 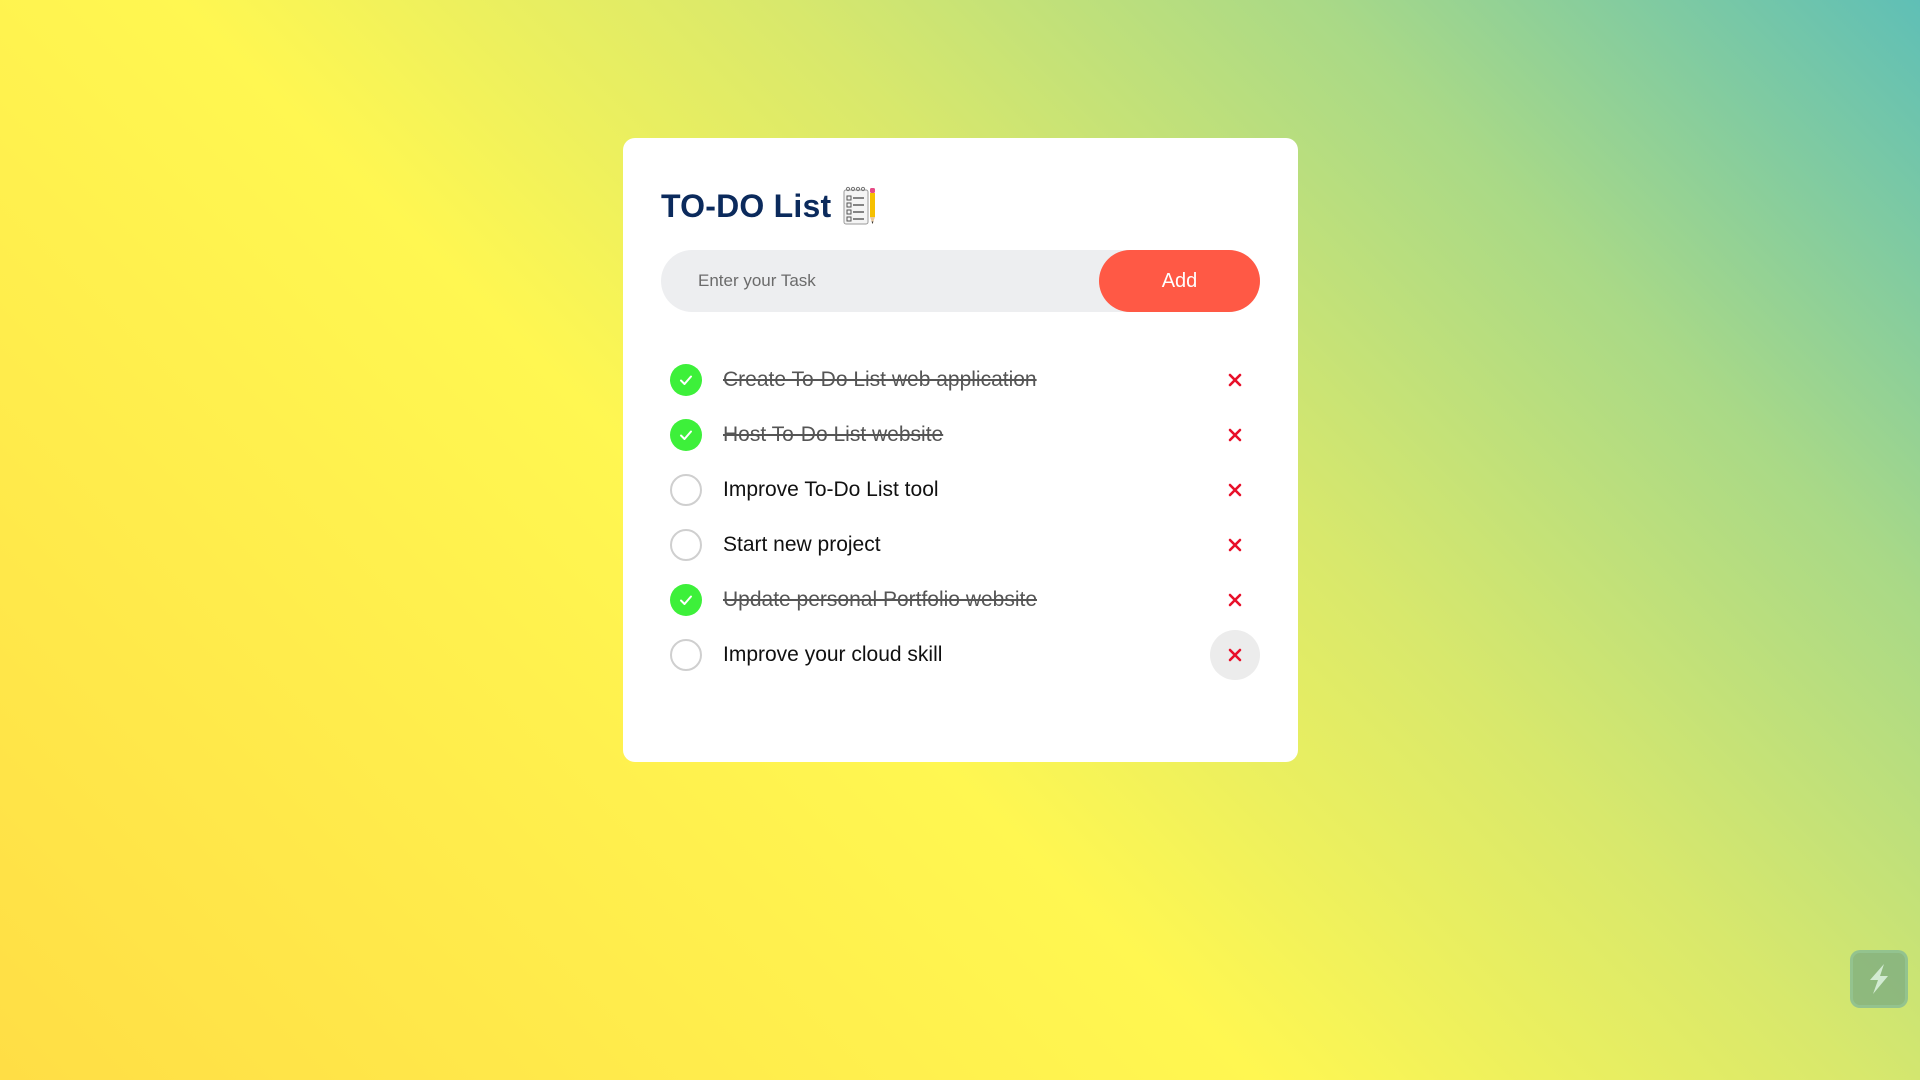 What do you see at coordinates (965, 544) in the screenshot?
I see `task-item: Start new project` at bounding box center [965, 544].